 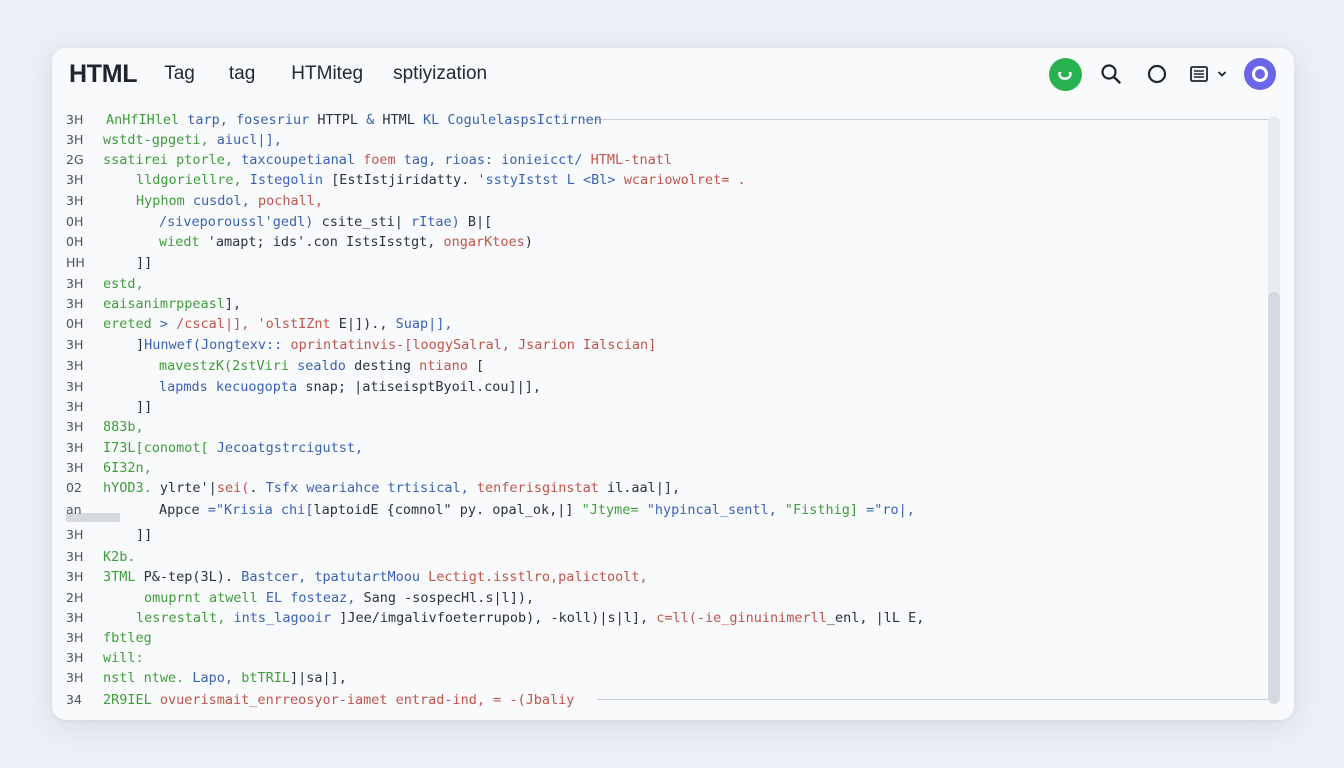 I want to click on avatar-ring-icon, so click(x=1260, y=74).